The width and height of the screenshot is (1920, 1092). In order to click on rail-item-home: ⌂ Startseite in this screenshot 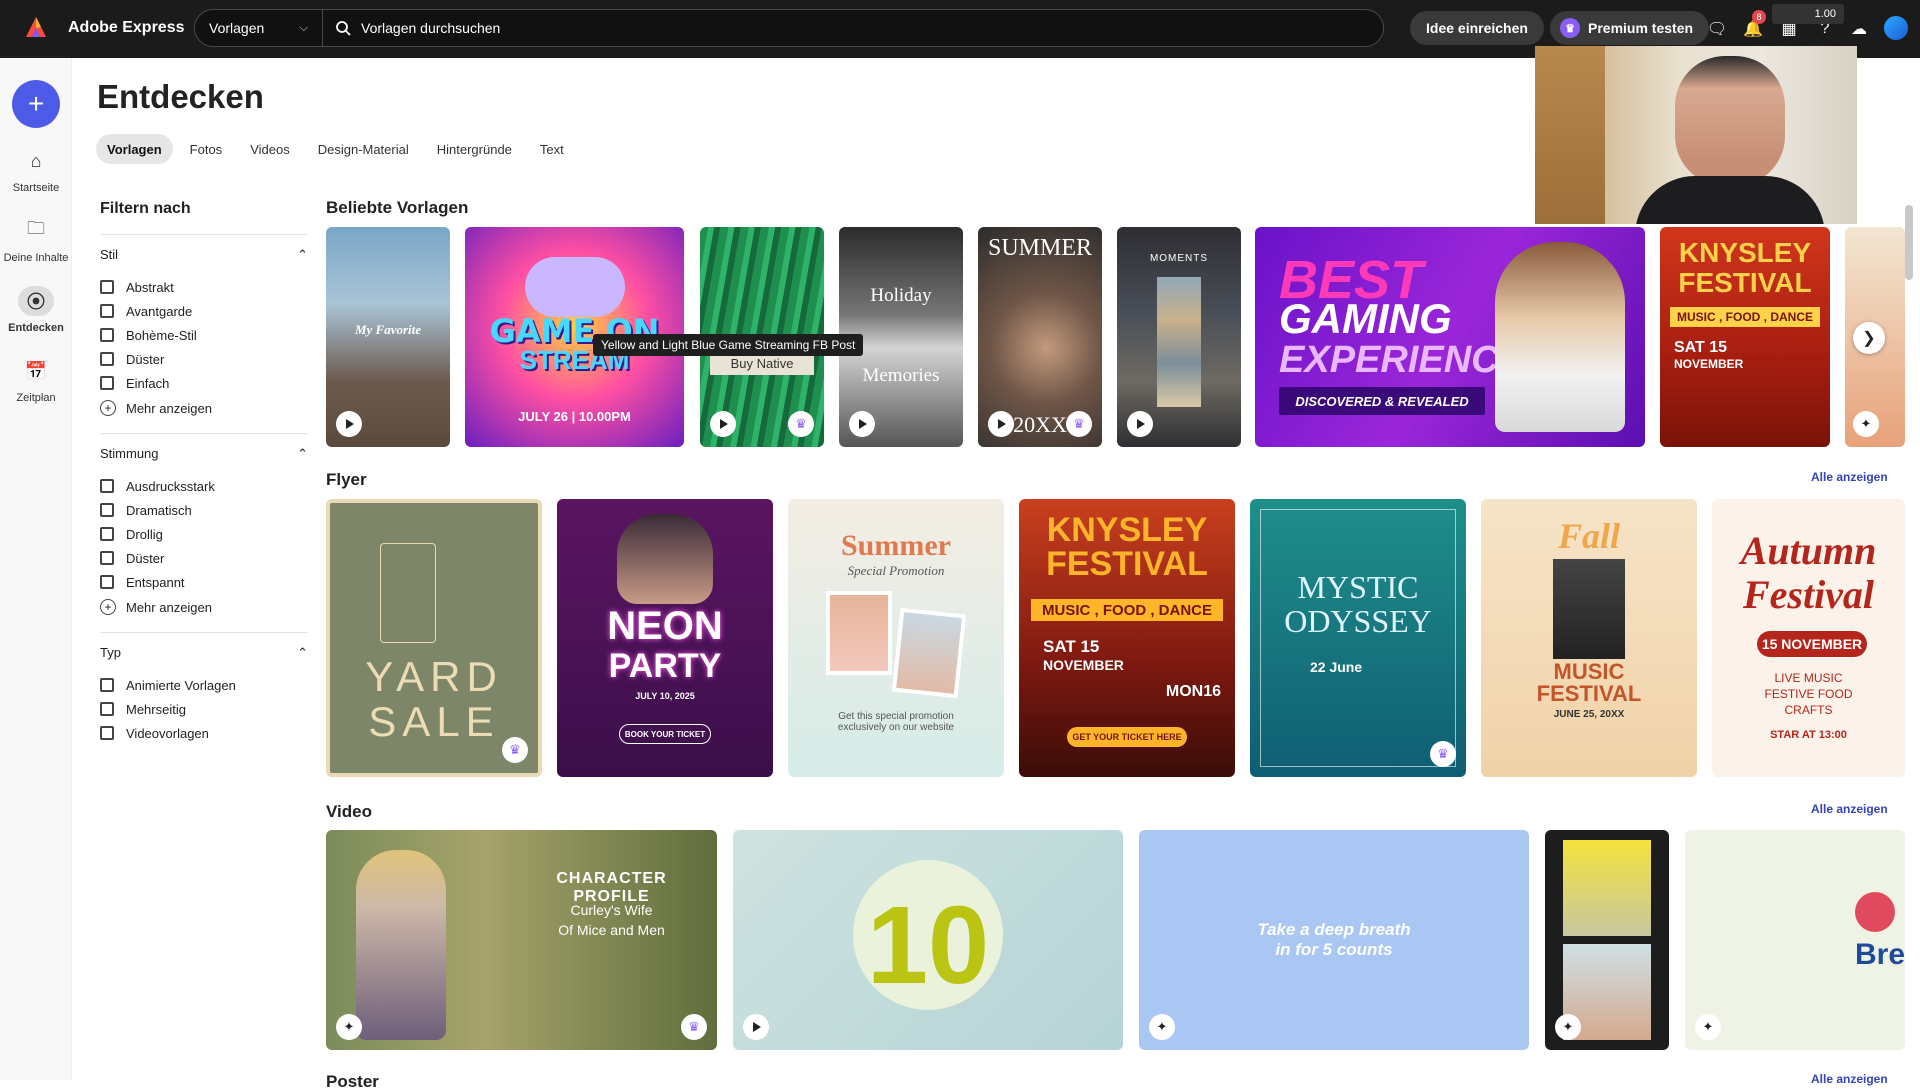, I will do `click(36, 170)`.